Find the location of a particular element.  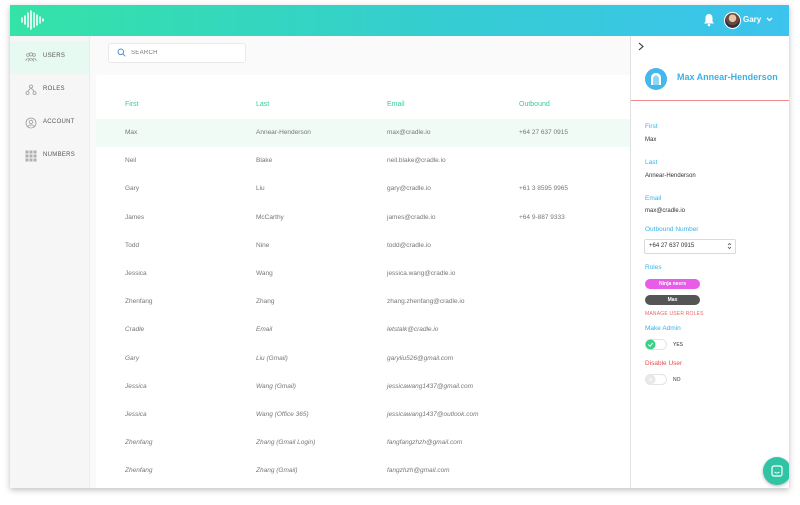

table-row: Gary Liu (Gmail) garyliu526@gmail.com is located at coordinates (363, 359).